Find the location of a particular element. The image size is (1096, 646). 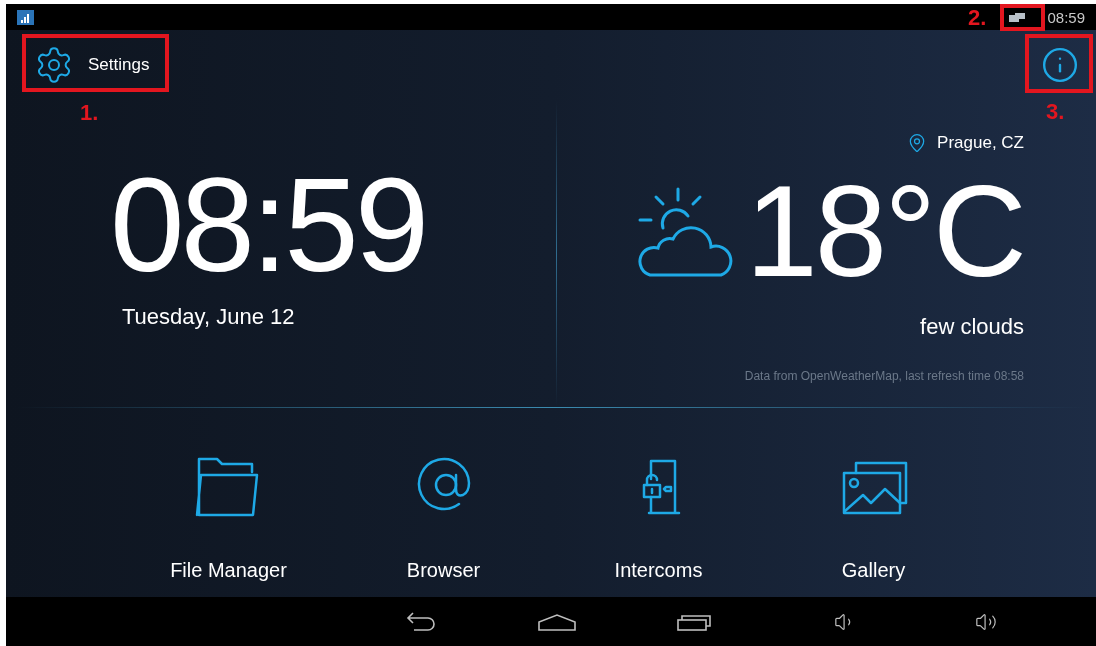

clock-date: Tuesday, June 12 is located at coordinates (208, 317).